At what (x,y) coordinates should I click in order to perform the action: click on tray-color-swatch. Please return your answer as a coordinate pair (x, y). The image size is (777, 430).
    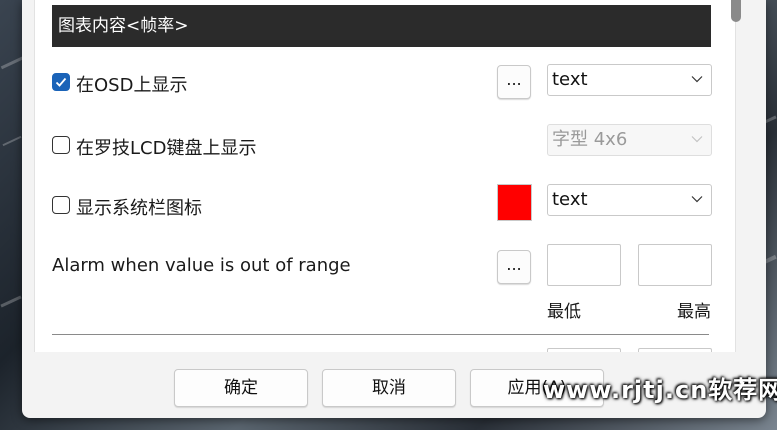
    Looking at the image, I should click on (514, 202).